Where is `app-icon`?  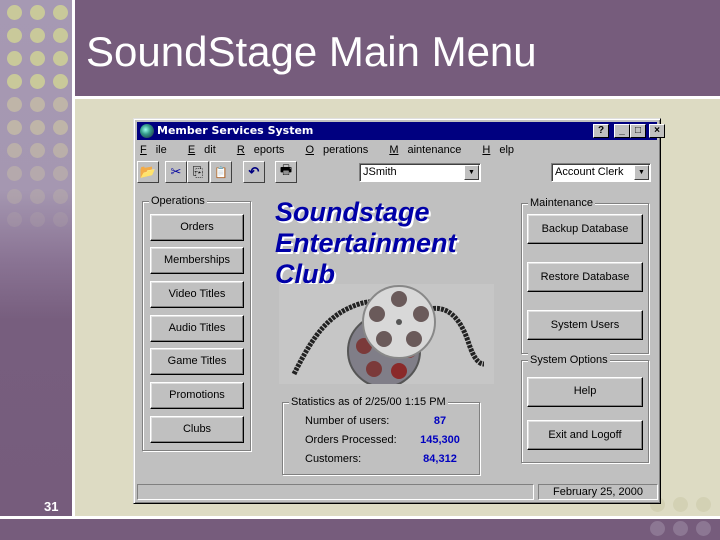 app-icon is located at coordinates (147, 131).